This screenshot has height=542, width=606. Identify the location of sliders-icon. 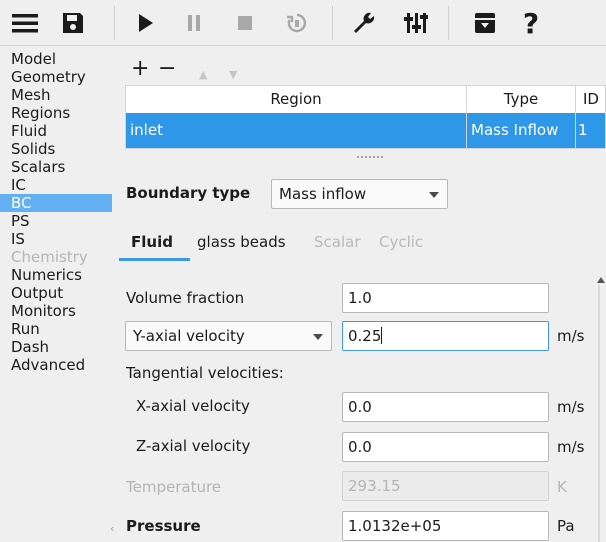
(416, 23).